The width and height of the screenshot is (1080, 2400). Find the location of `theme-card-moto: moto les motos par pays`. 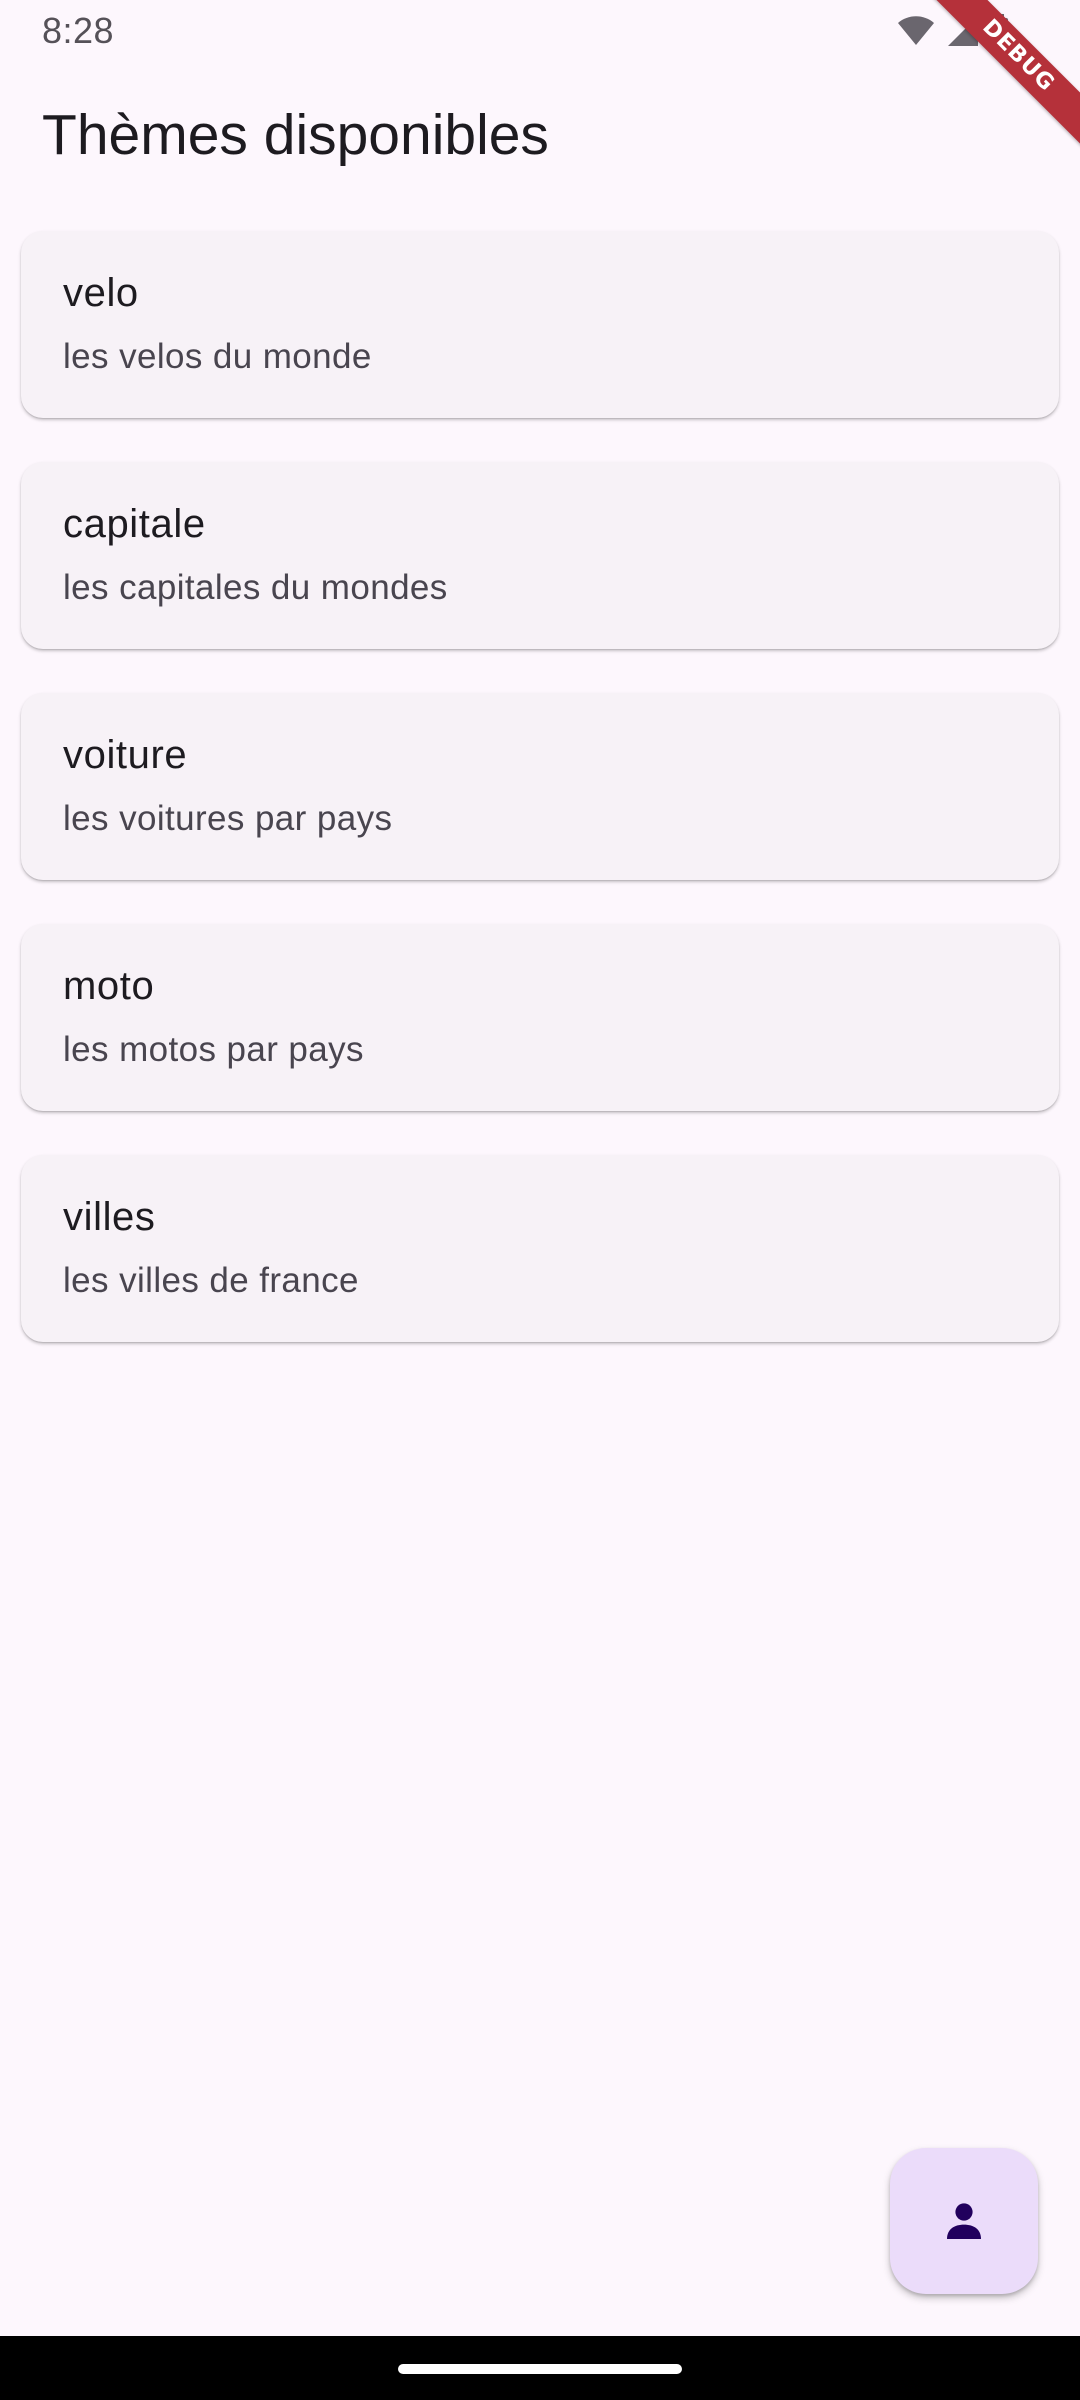

theme-card-moto: moto les motos par pays is located at coordinates (540, 1017).